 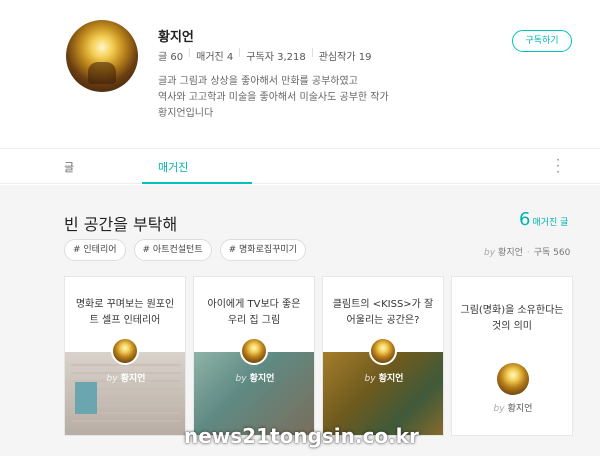 I want to click on watermark: news21tongsin.co.kr, so click(x=301, y=436).